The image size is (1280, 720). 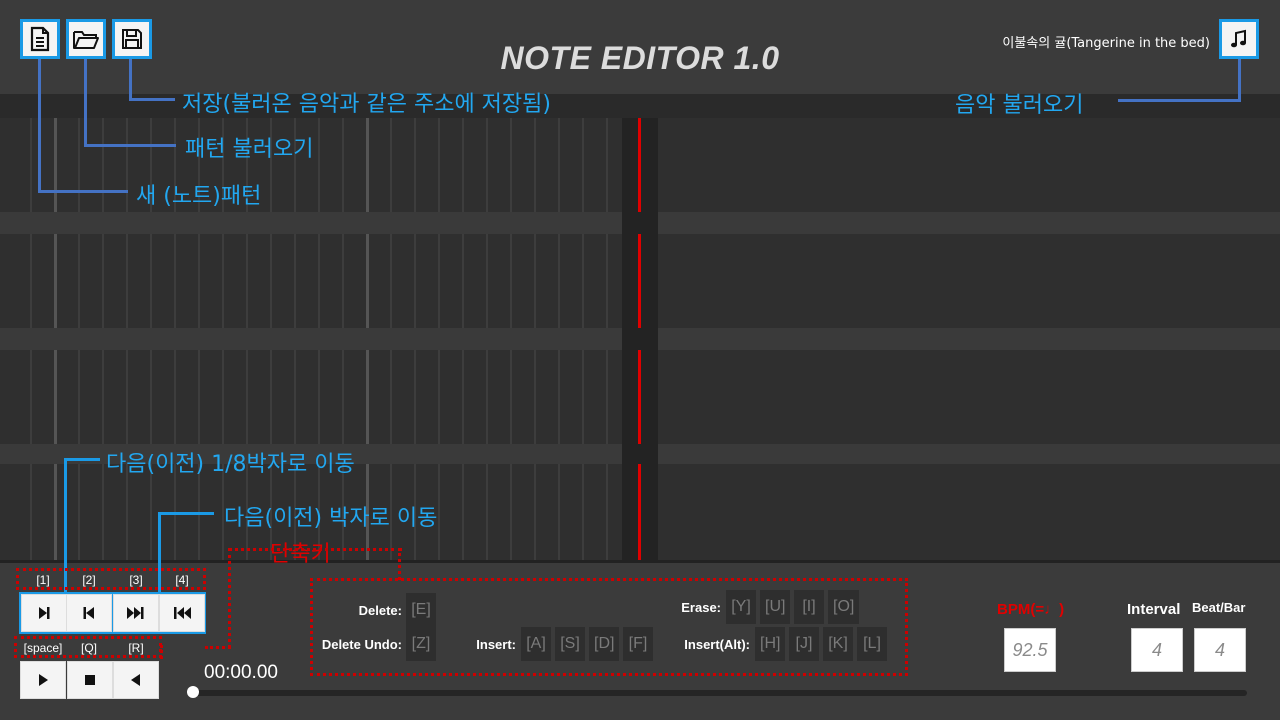 I want to click on key-label-3: [3], so click(x=136, y=580).